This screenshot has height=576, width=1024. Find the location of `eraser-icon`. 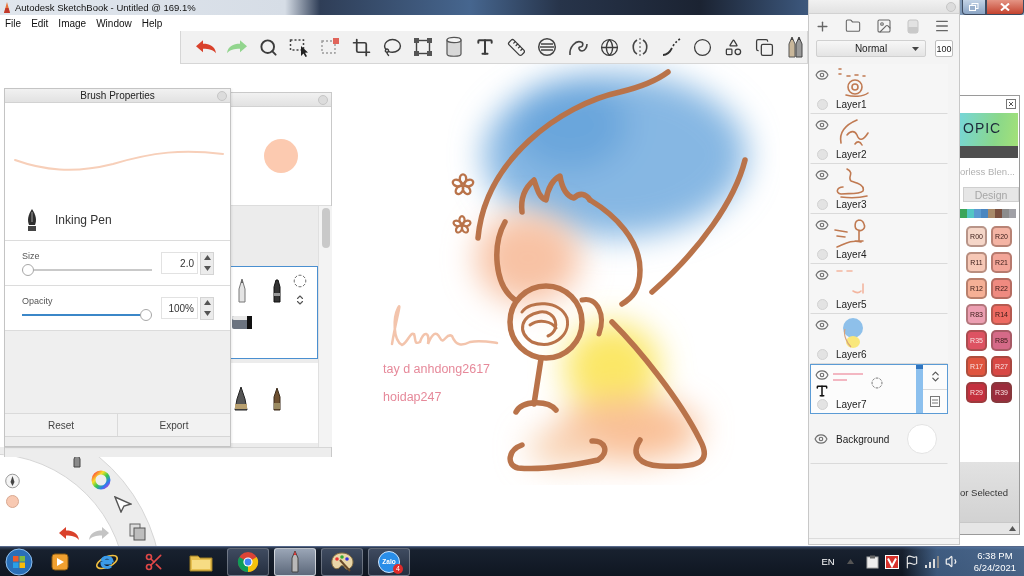

eraser-icon is located at coordinates (242, 322).